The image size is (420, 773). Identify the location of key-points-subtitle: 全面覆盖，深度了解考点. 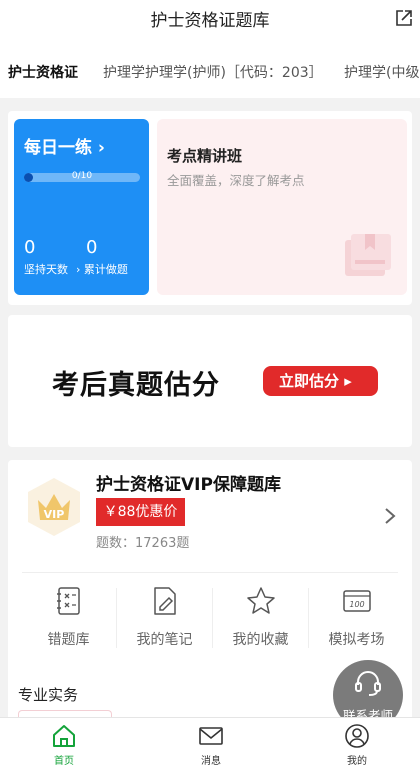
(236, 180).